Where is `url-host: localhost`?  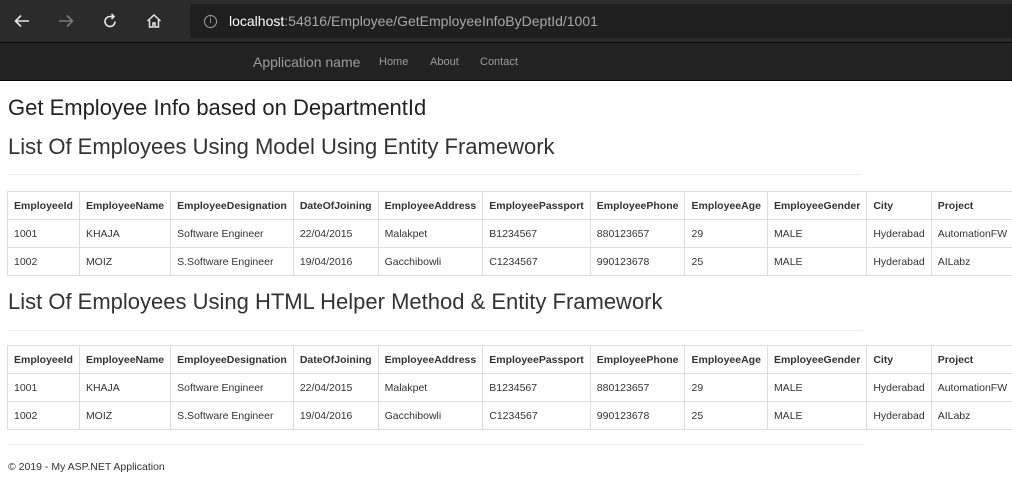 url-host: localhost is located at coordinates (257, 21).